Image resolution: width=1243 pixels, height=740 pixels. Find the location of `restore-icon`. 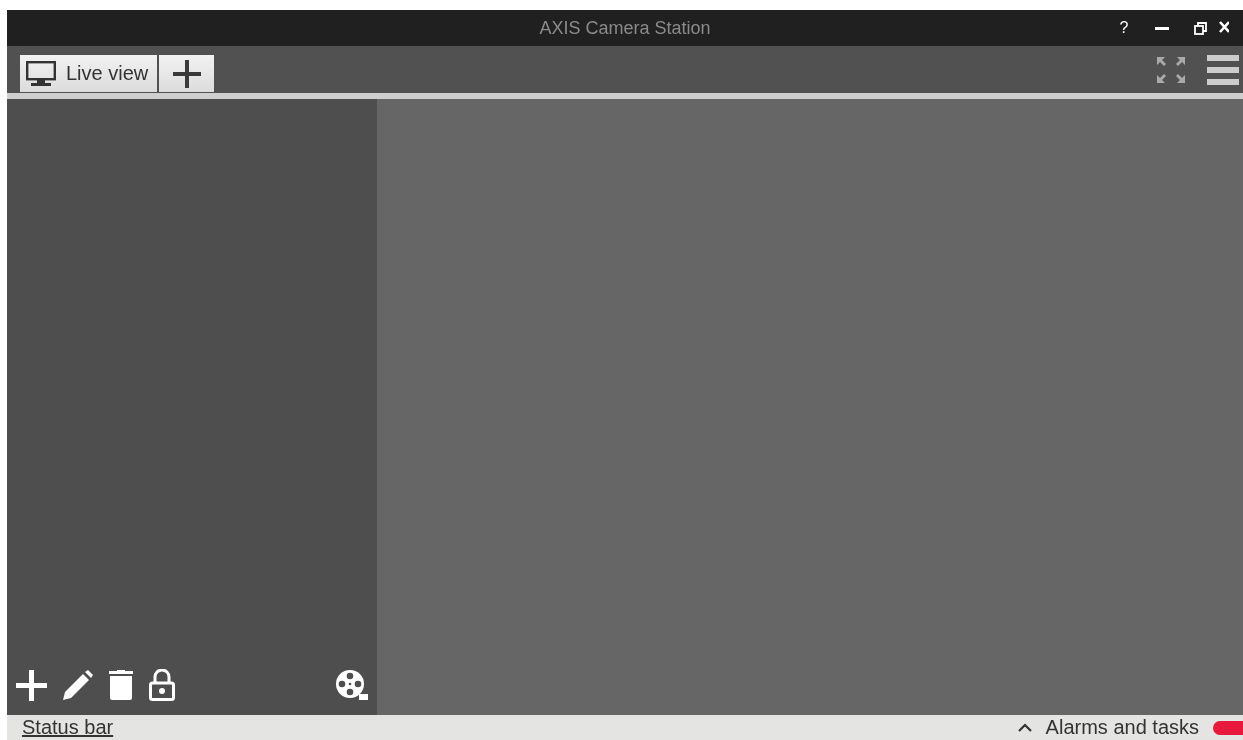

restore-icon is located at coordinates (1200, 28).